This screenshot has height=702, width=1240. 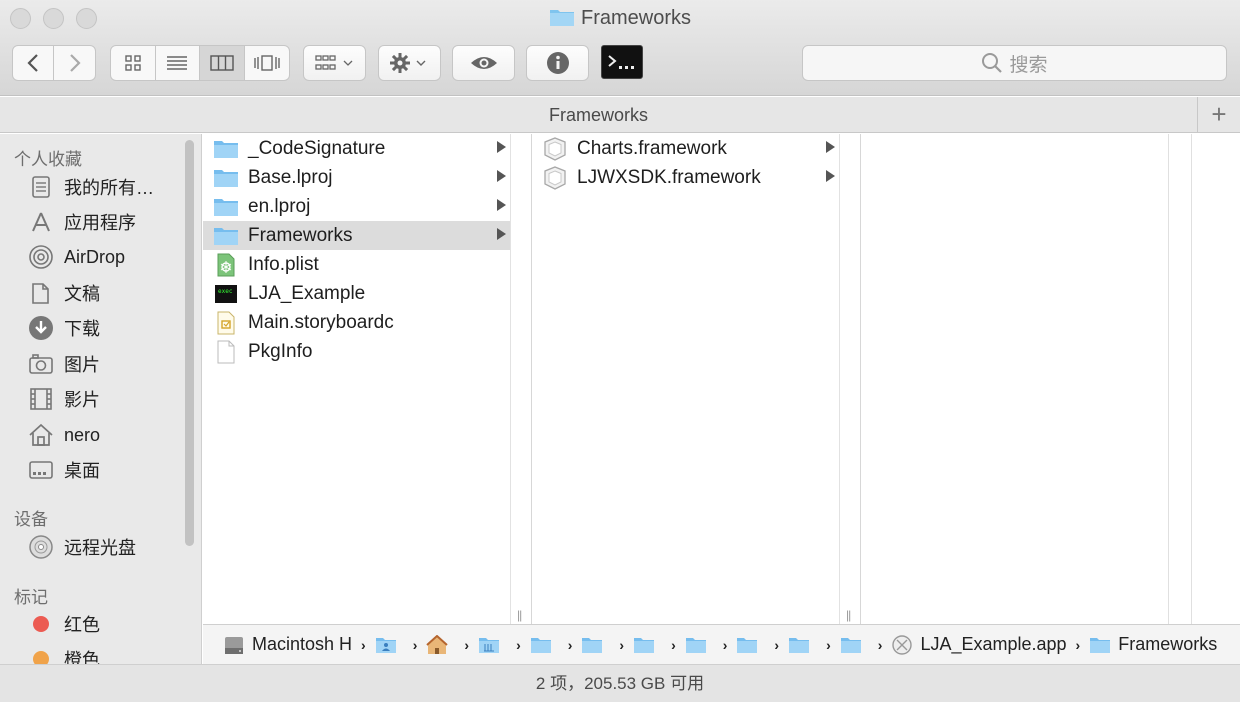 I want to click on terminal-icon, so click(x=621, y=62).